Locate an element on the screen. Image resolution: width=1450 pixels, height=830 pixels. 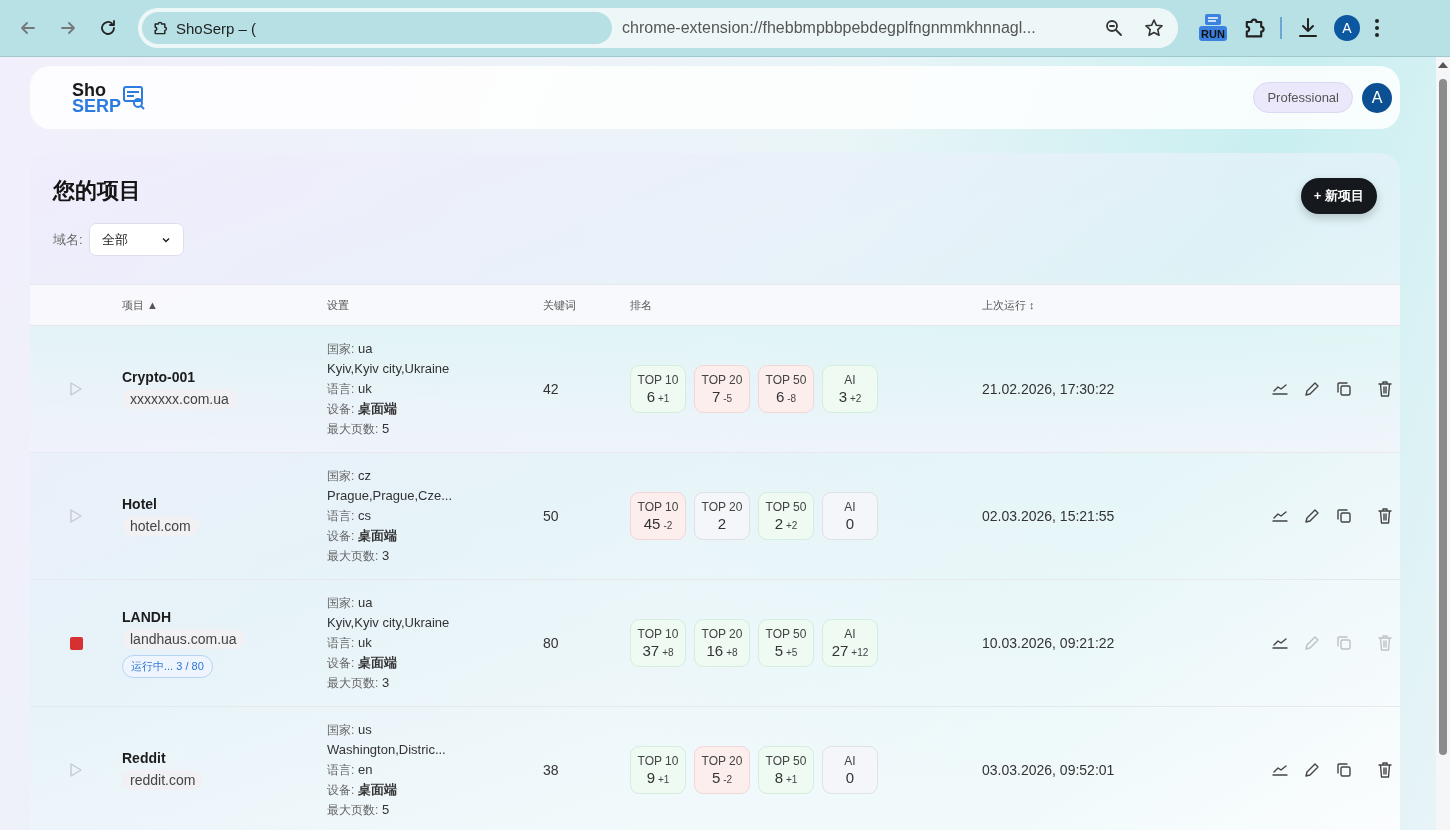
menu-icon is located at coordinates (1377, 28).